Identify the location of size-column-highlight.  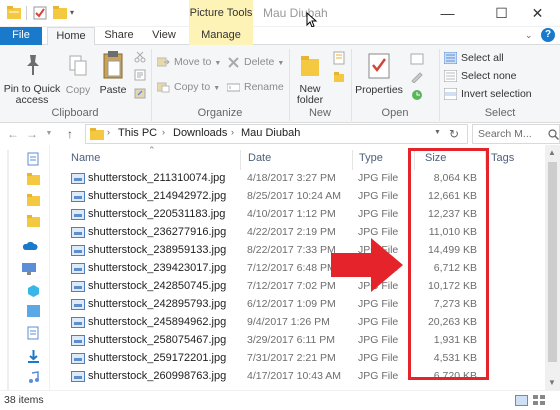
(448, 264).